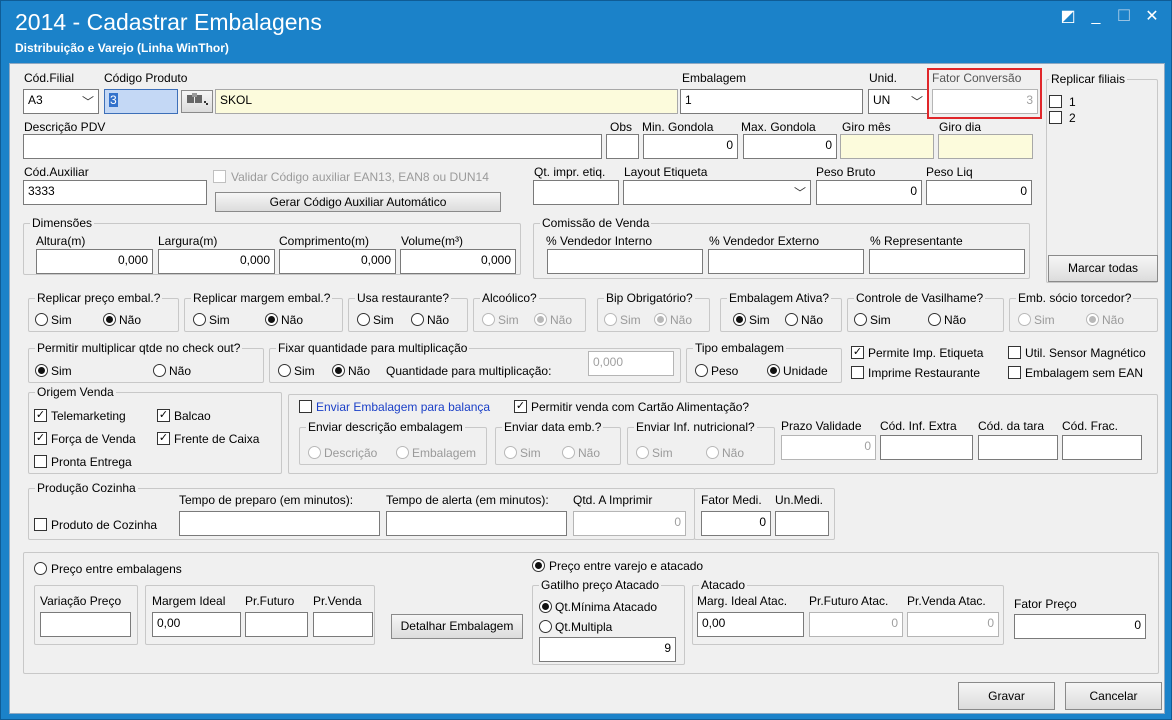 The height and width of the screenshot is (720, 1172). I want to click on qt-minima-radio, so click(545, 606).